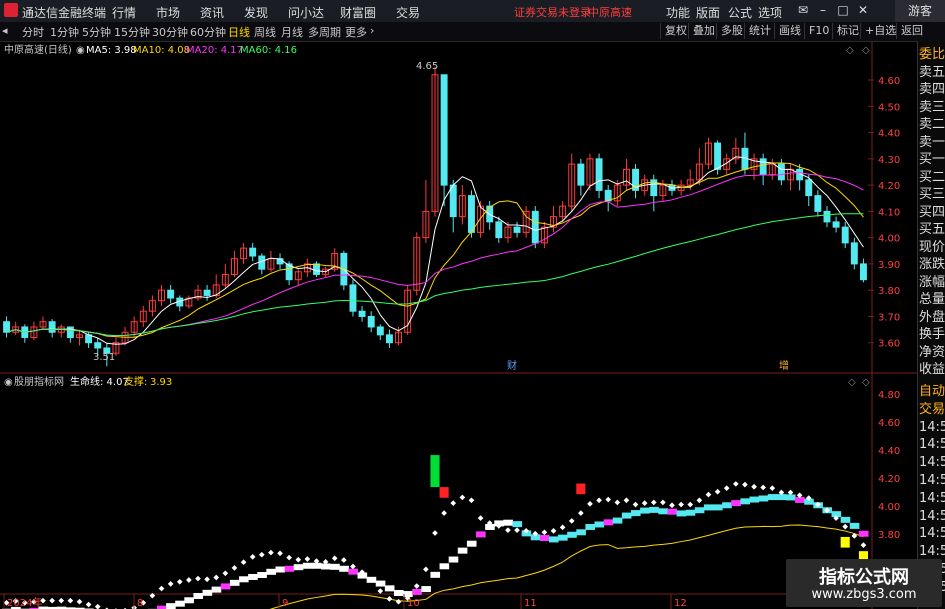 This screenshot has width=945, height=609. What do you see at coordinates (863, 10) in the screenshot?
I see `close-icon: ✕` at bounding box center [863, 10].